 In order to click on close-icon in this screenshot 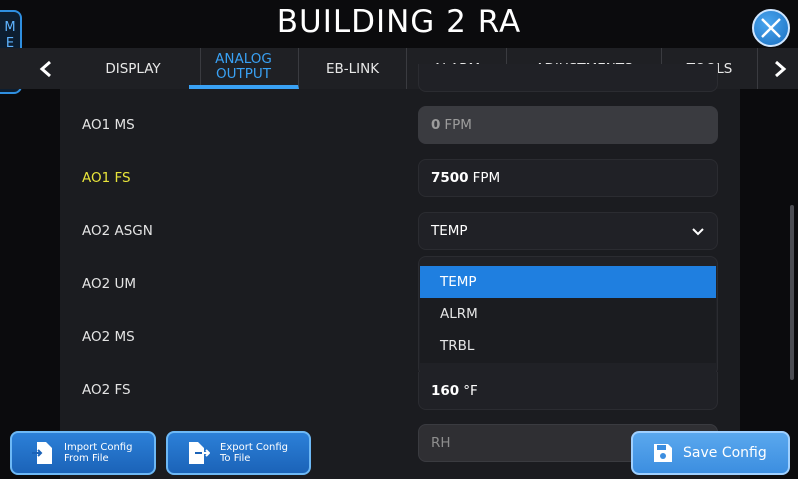, I will do `click(771, 28)`.